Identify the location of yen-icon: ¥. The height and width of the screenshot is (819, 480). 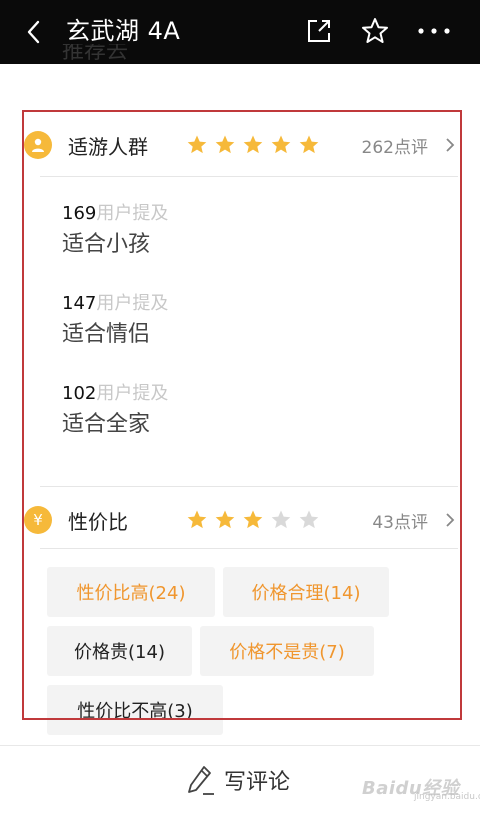
(38, 520).